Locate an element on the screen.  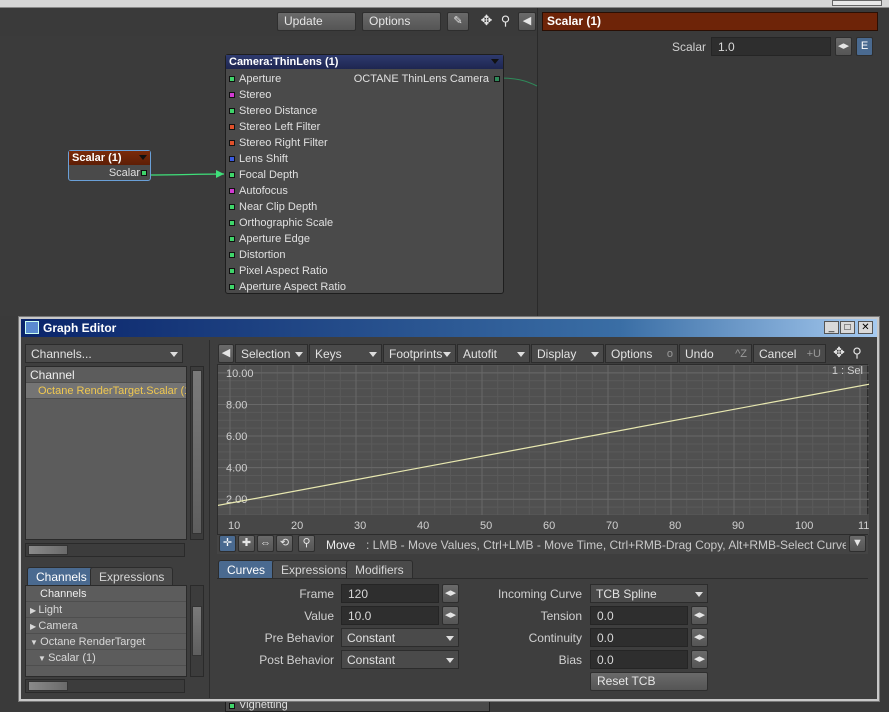
scalar-node-title: Scalar (1) is located at coordinates (109, 158).